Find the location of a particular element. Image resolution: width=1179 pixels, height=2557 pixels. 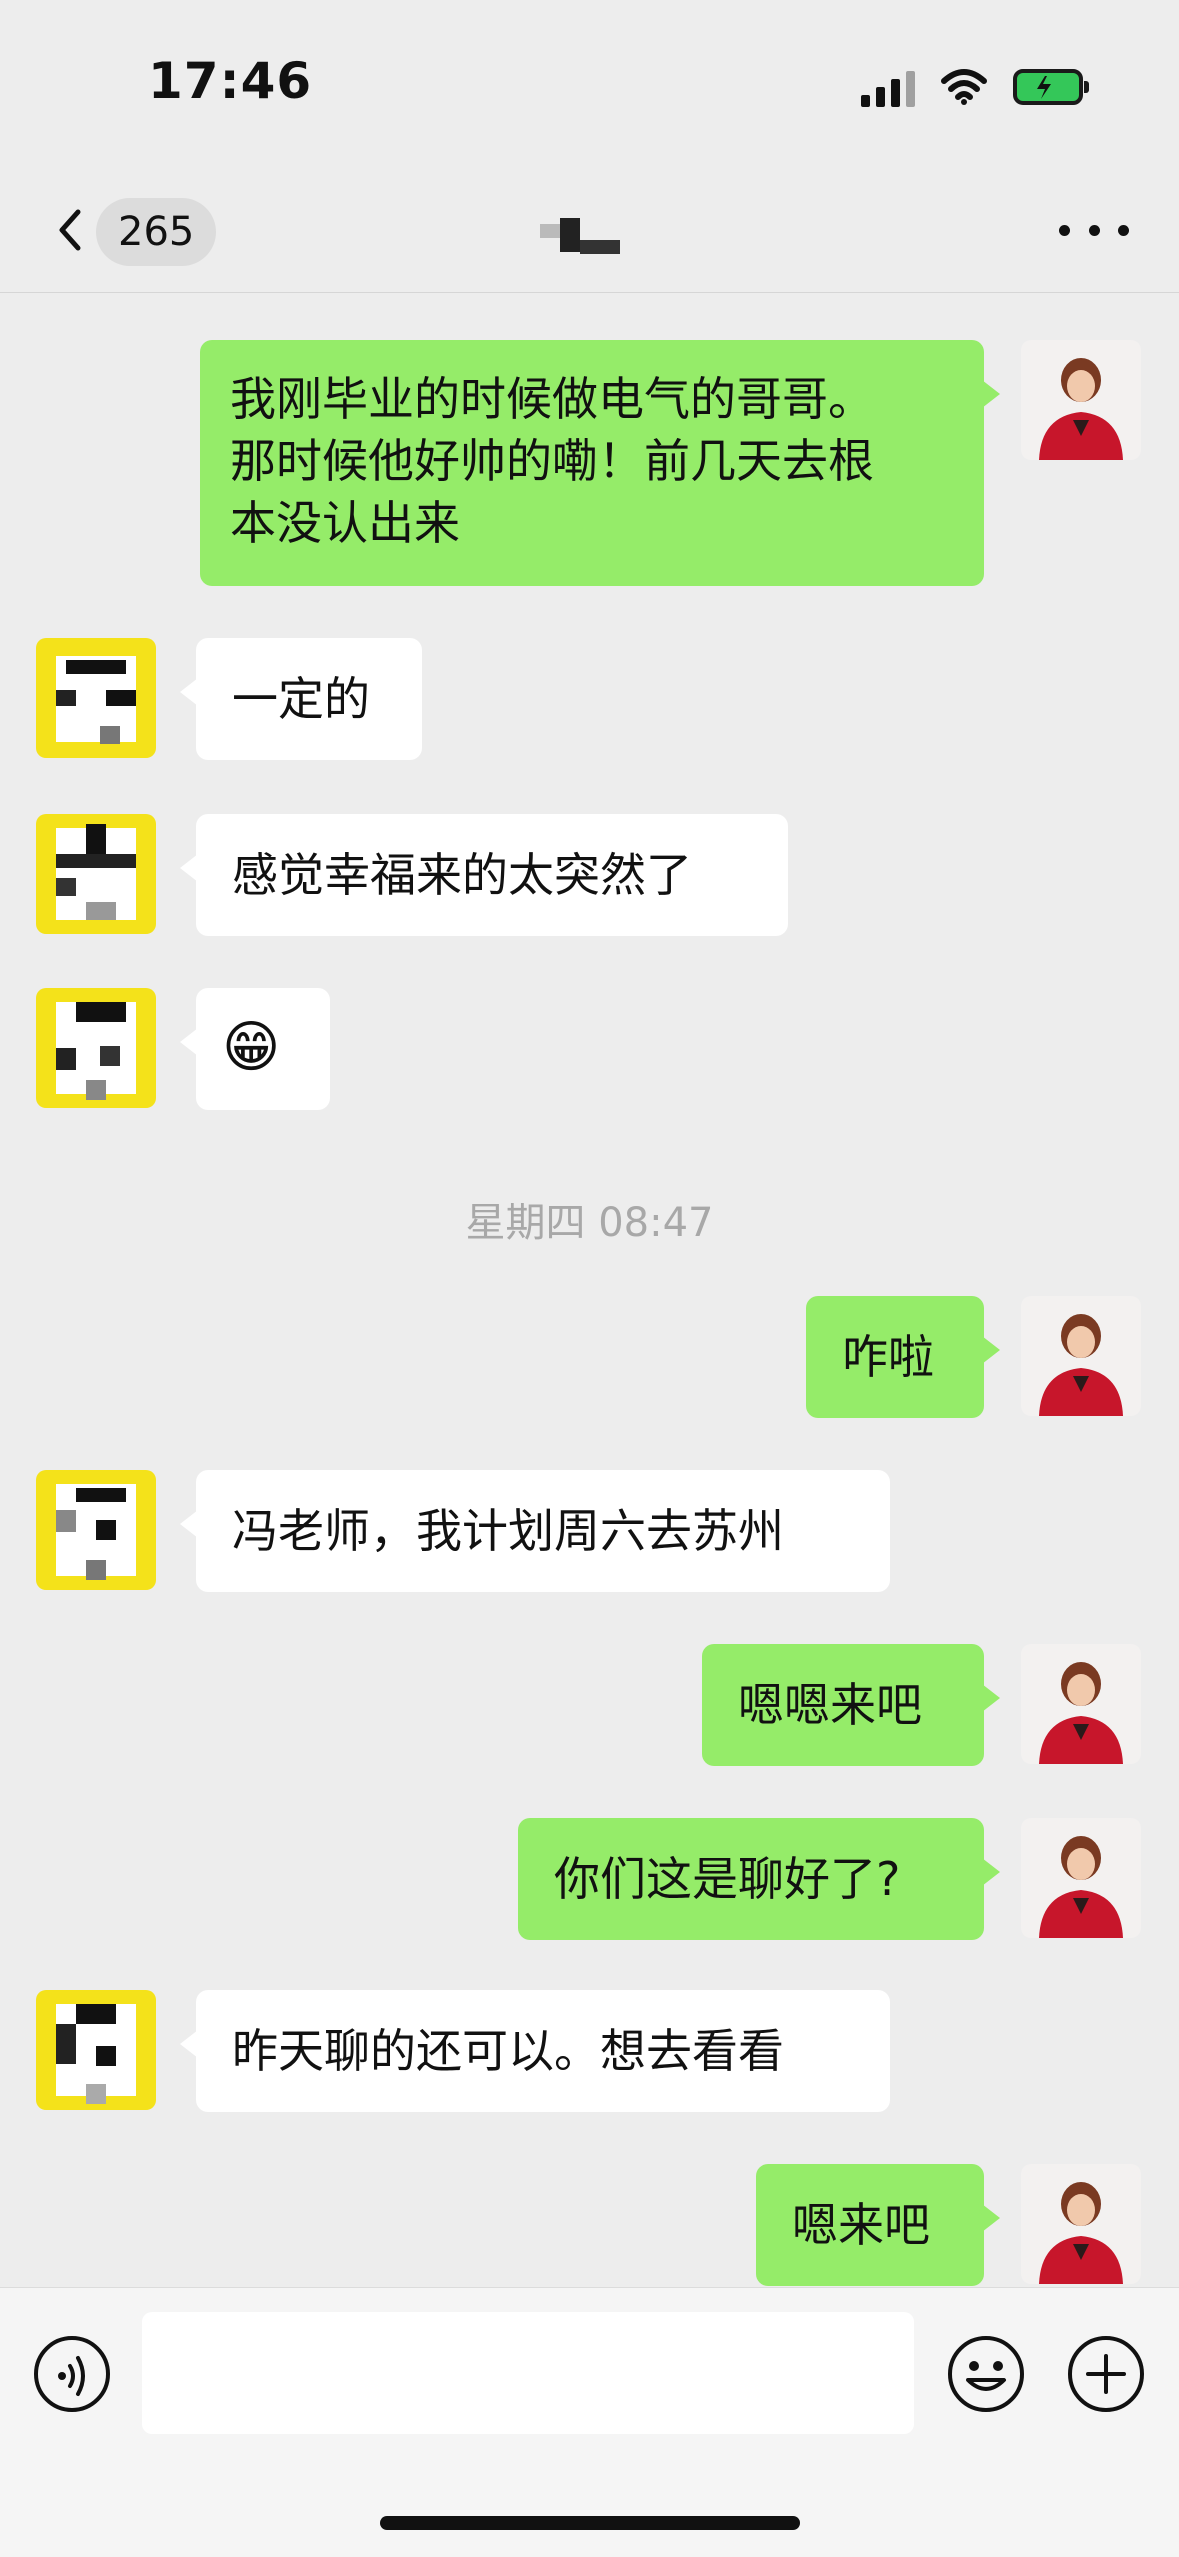

back-chevron-icon is located at coordinates (74, 230).